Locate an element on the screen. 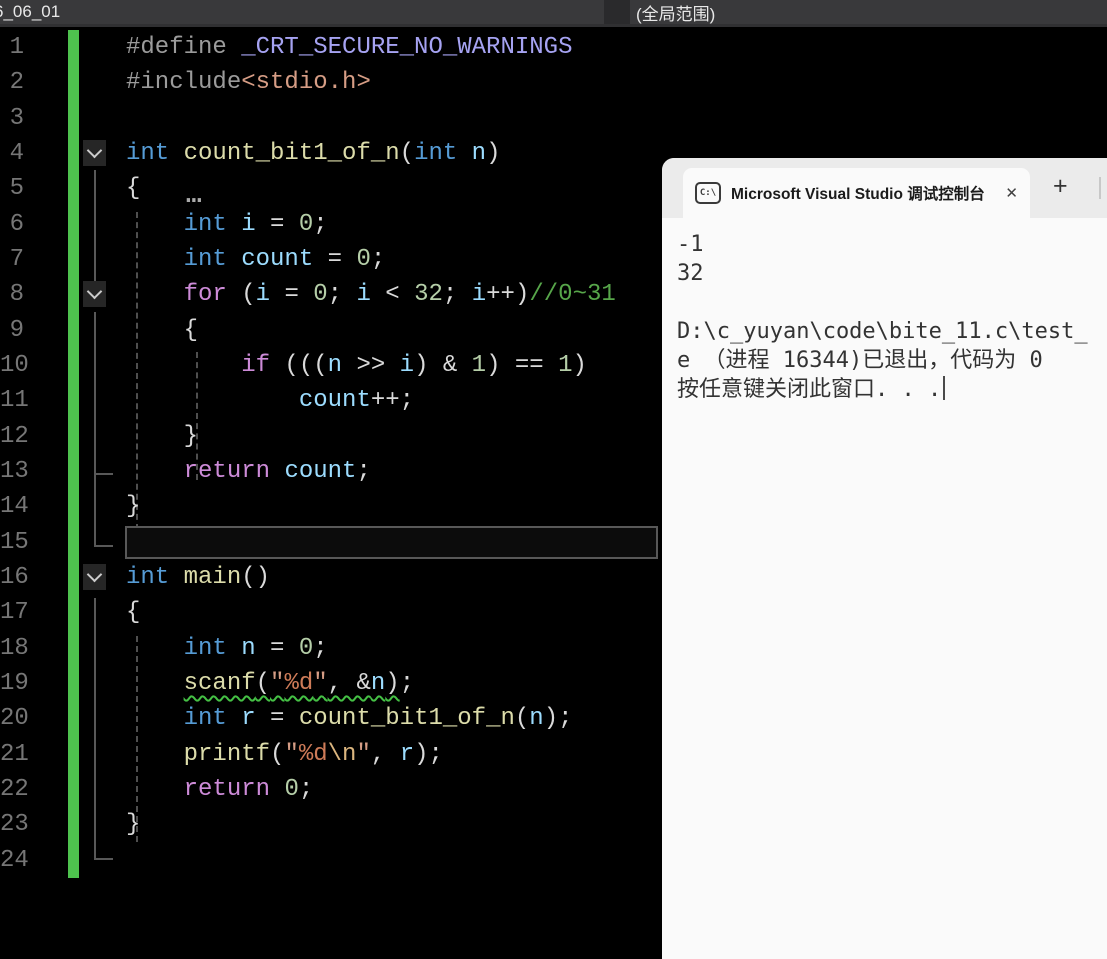  line-number: 18 is located at coordinates (14, 648).